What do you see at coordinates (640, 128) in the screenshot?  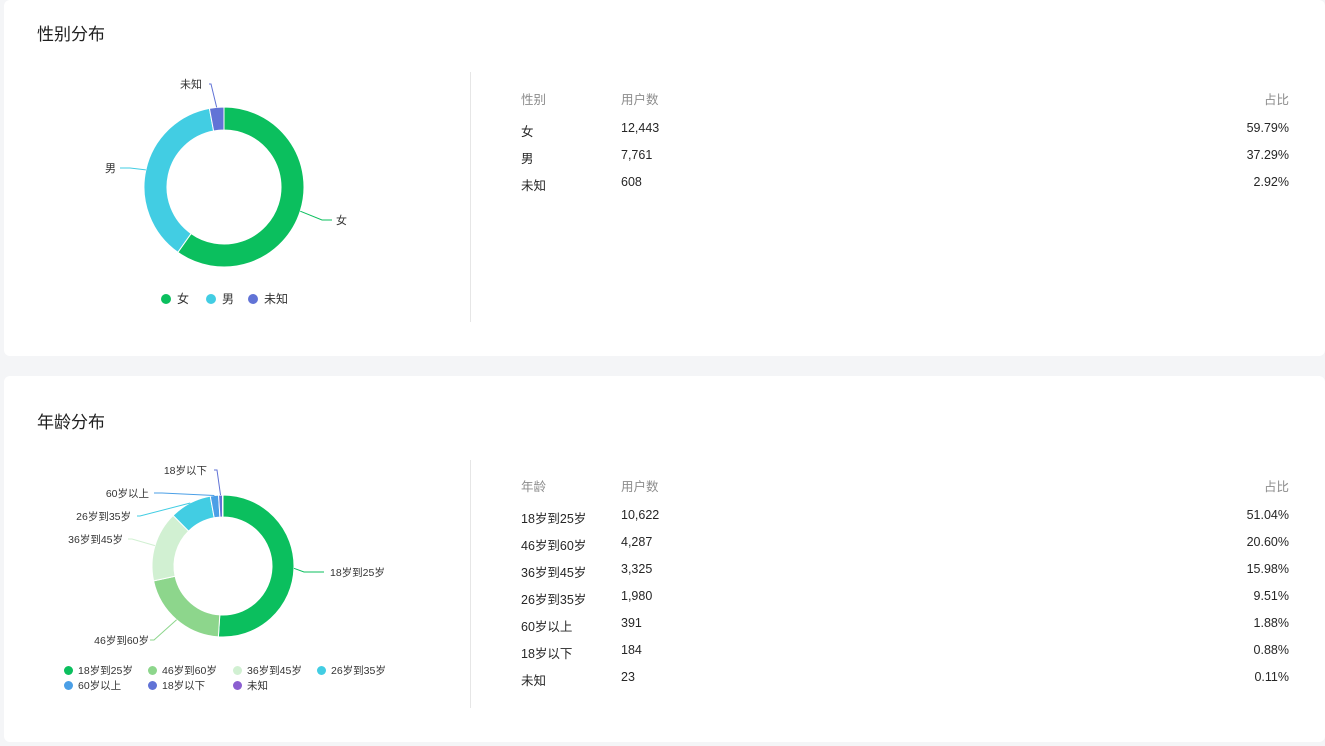 I see `row-count: 12,443` at bounding box center [640, 128].